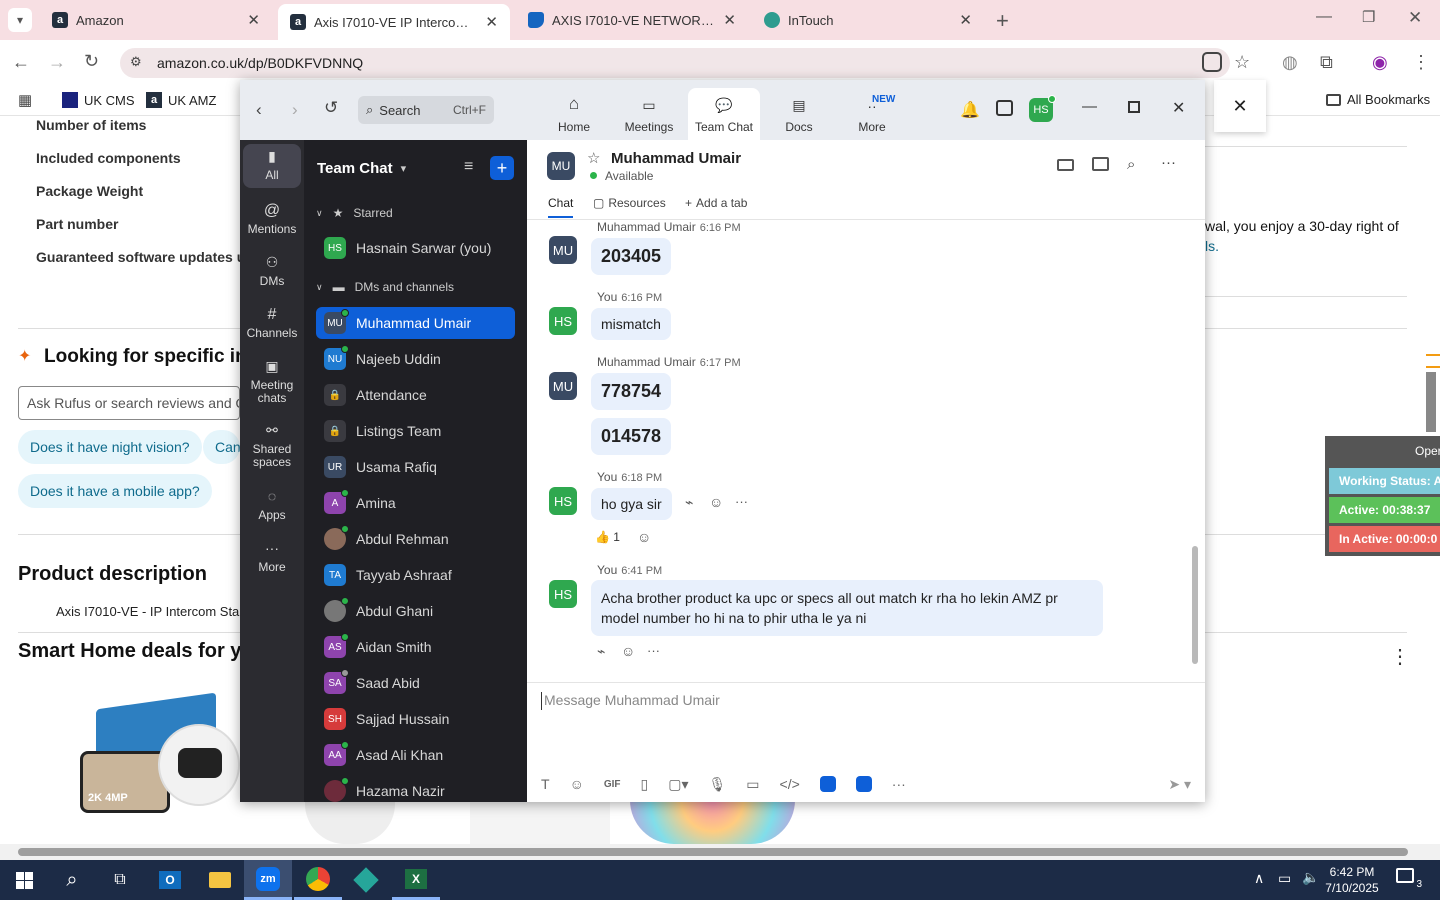 This screenshot has width=1440, height=900. What do you see at coordinates (331, 108) in the screenshot?
I see `history-icon: ↺` at bounding box center [331, 108].